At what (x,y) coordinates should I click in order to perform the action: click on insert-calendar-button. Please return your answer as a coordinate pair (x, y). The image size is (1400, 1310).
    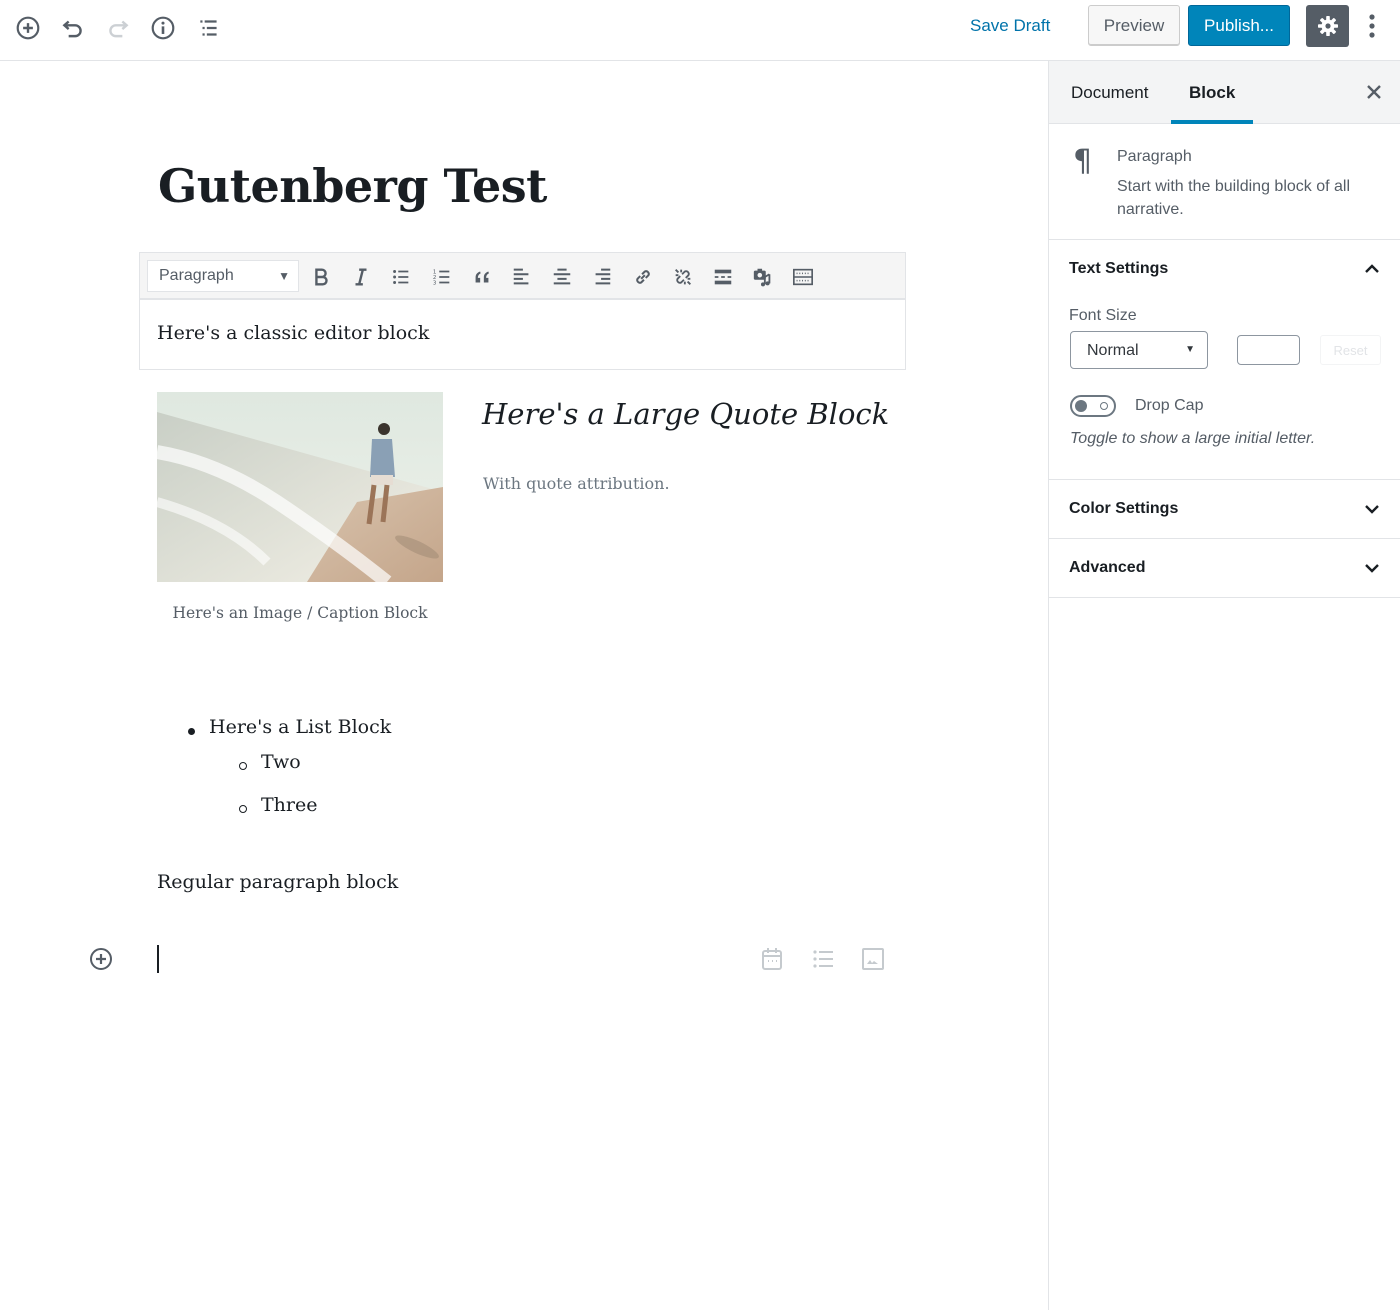
    Looking at the image, I should click on (772, 959).